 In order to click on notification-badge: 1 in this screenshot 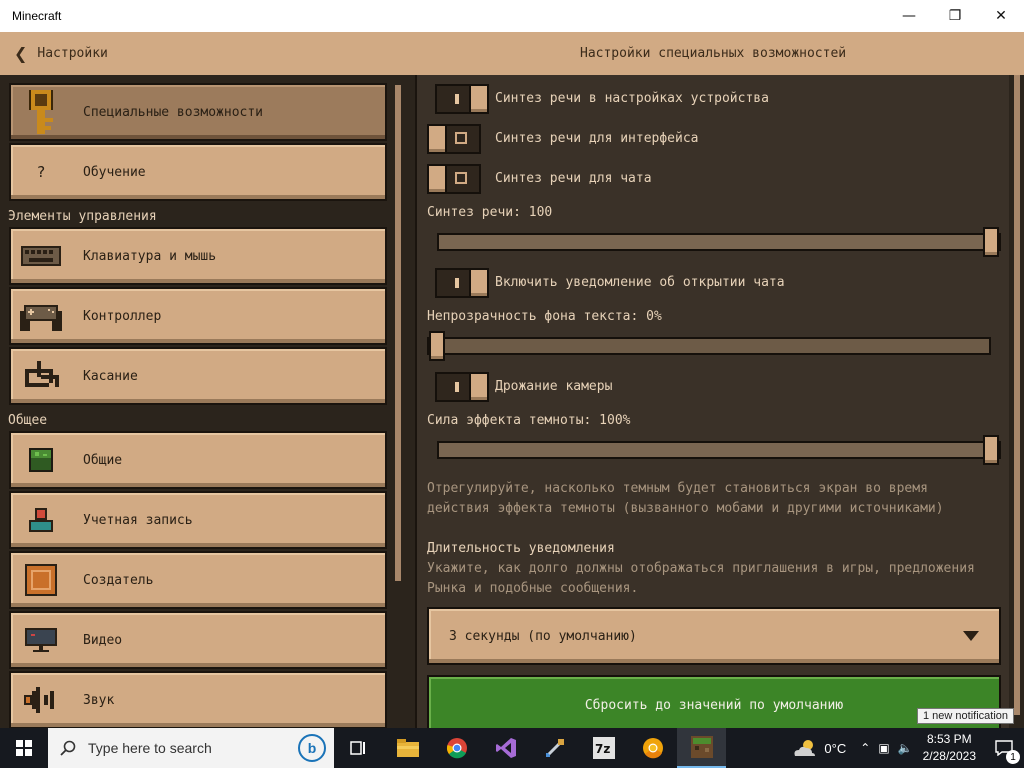, I will do `click(1013, 757)`.